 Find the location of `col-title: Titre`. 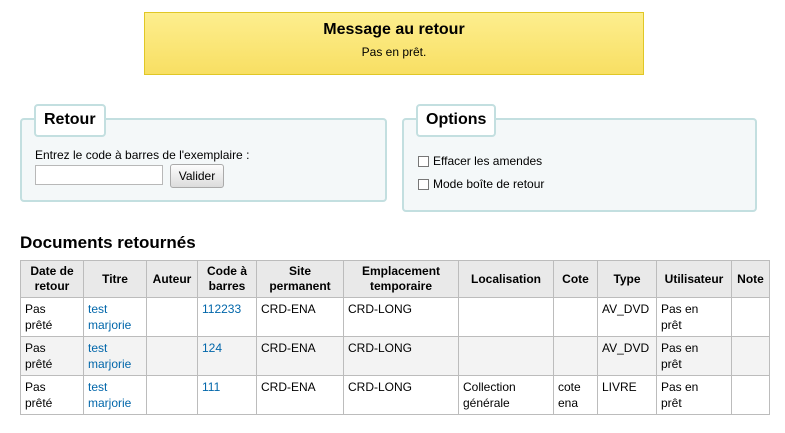

col-title: Titre is located at coordinates (115, 279).